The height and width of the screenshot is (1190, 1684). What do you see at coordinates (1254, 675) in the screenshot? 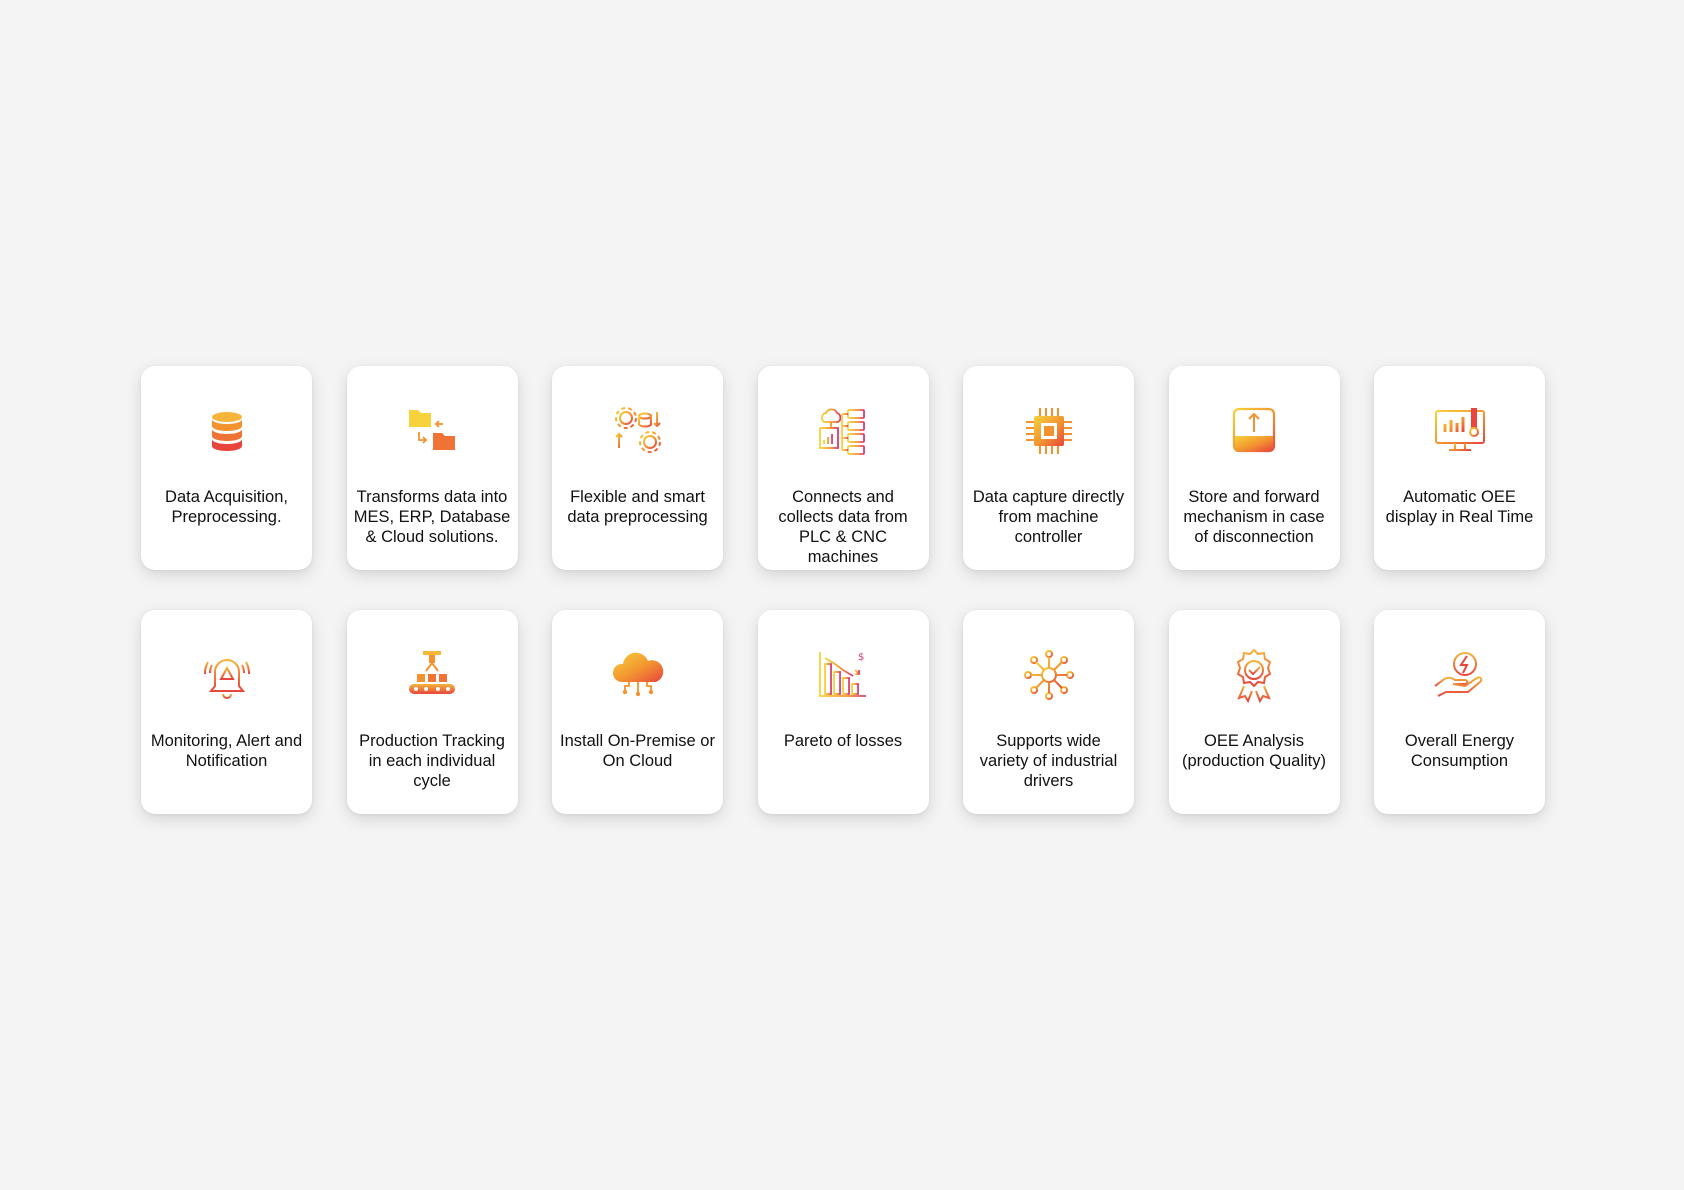
I see `quality-badge-icon` at bounding box center [1254, 675].